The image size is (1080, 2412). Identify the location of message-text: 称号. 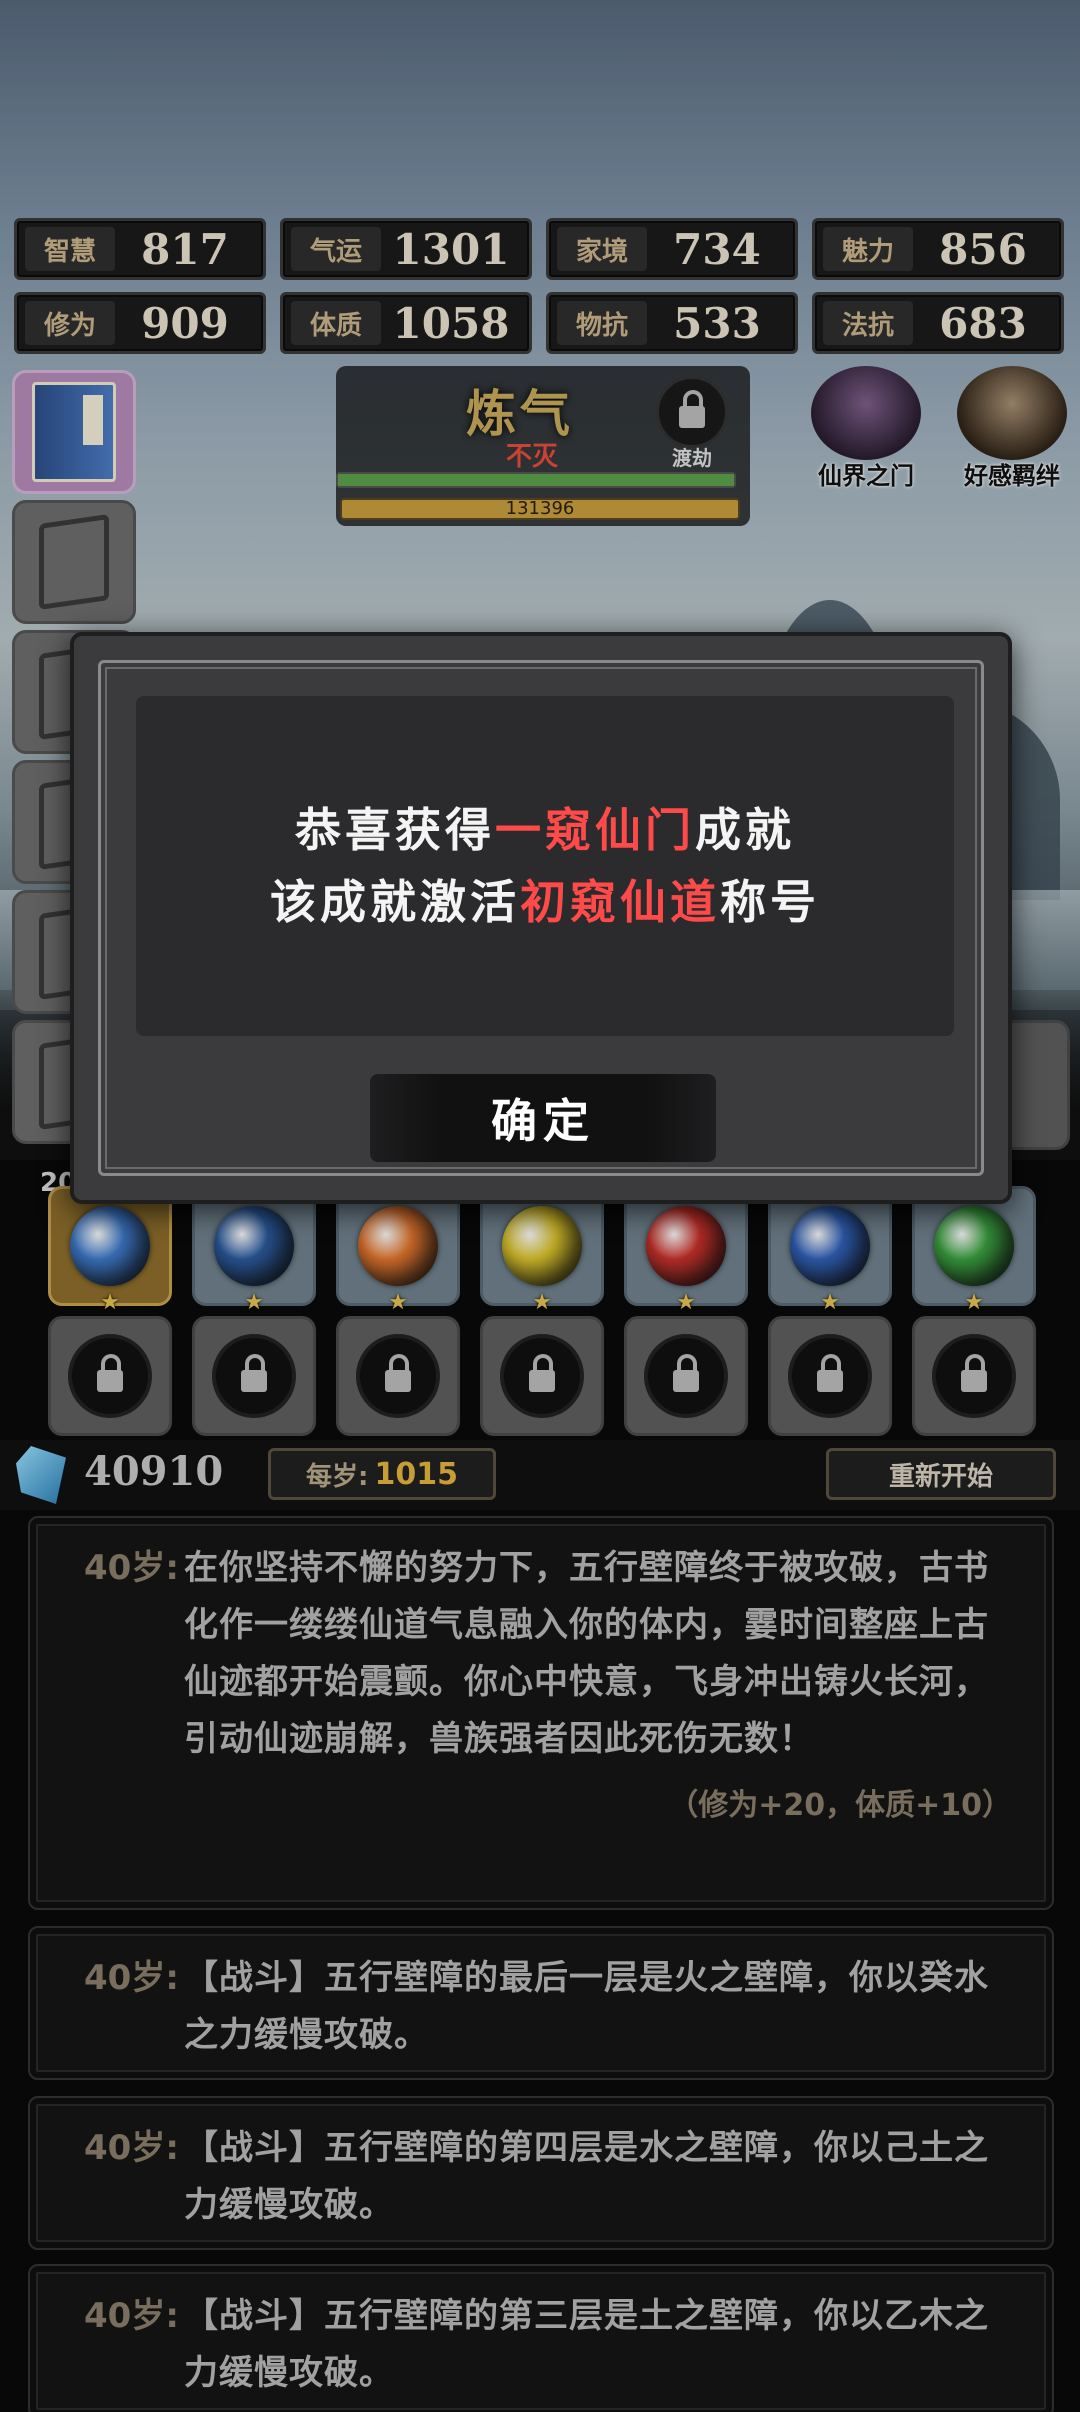
(770, 902).